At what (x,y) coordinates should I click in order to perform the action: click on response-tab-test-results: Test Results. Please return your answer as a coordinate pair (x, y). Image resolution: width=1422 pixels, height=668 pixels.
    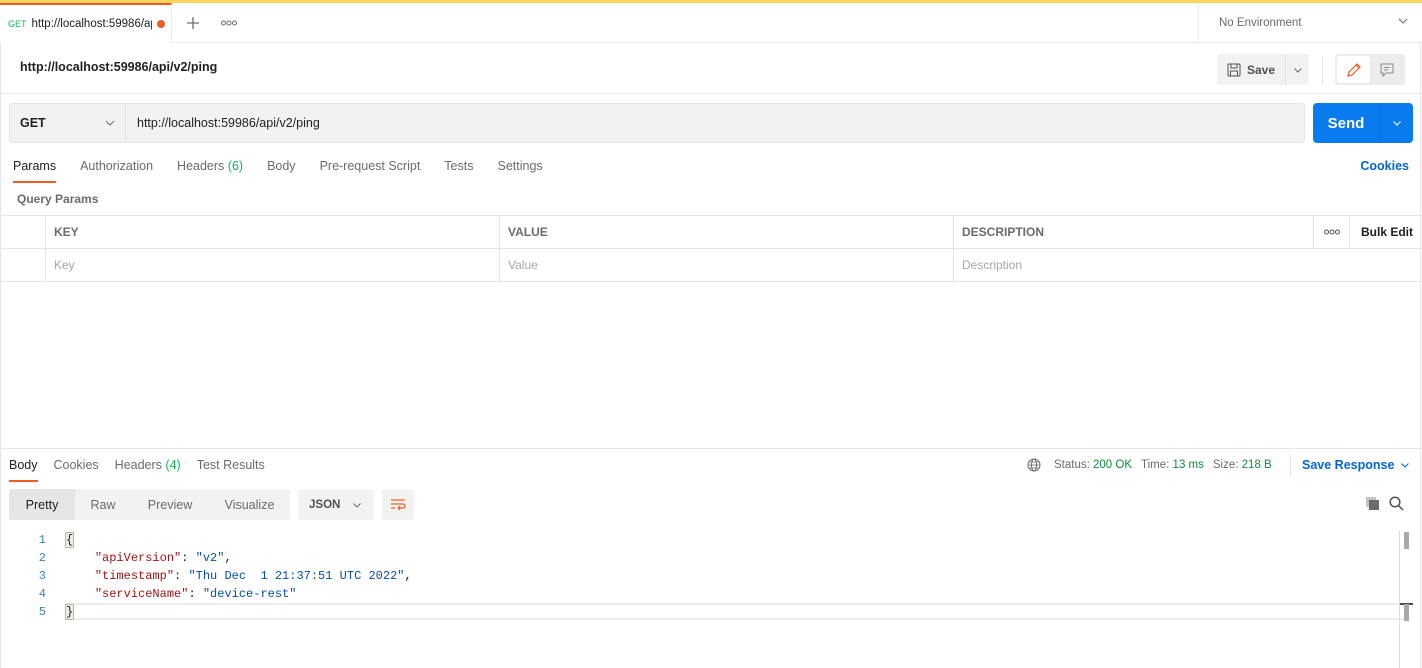
    Looking at the image, I should click on (231, 467).